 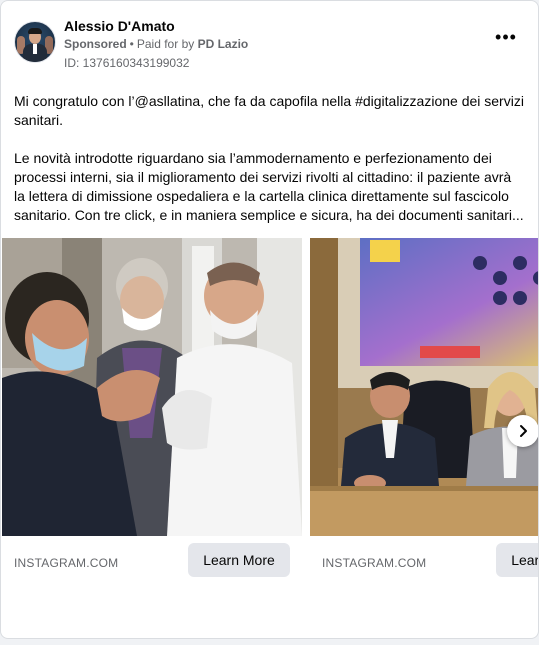 I want to click on chevron-right-glyph, so click(x=523, y=431).